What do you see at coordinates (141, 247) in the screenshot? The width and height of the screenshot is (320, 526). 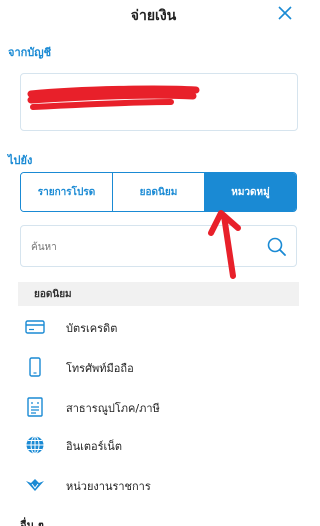 I see `search-input` at bounding box center [141, 247].